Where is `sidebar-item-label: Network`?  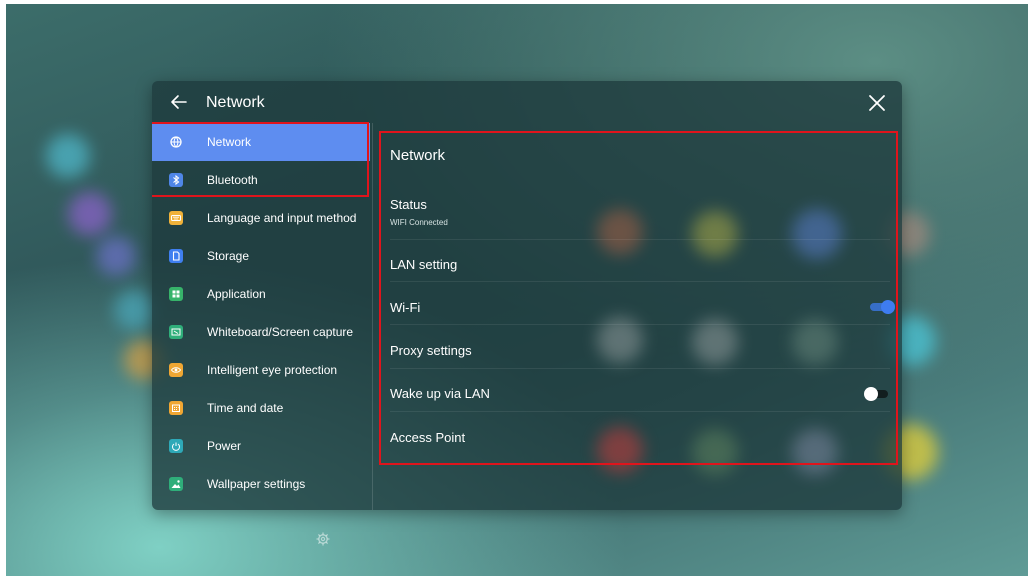 sidebar-item-label: Network is located at coordinates (229, 142).